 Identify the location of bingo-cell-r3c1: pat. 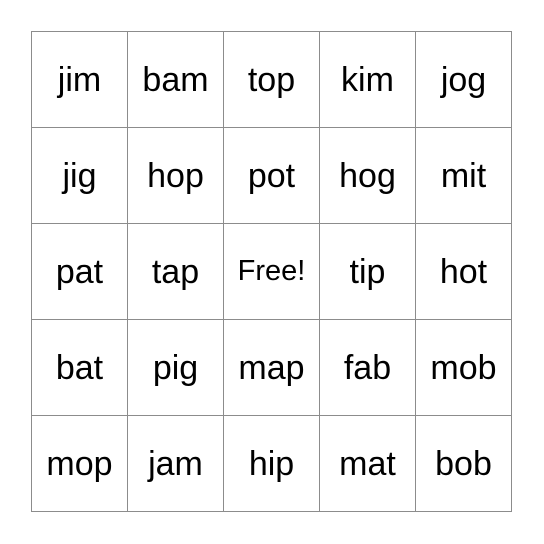
(79, 271).